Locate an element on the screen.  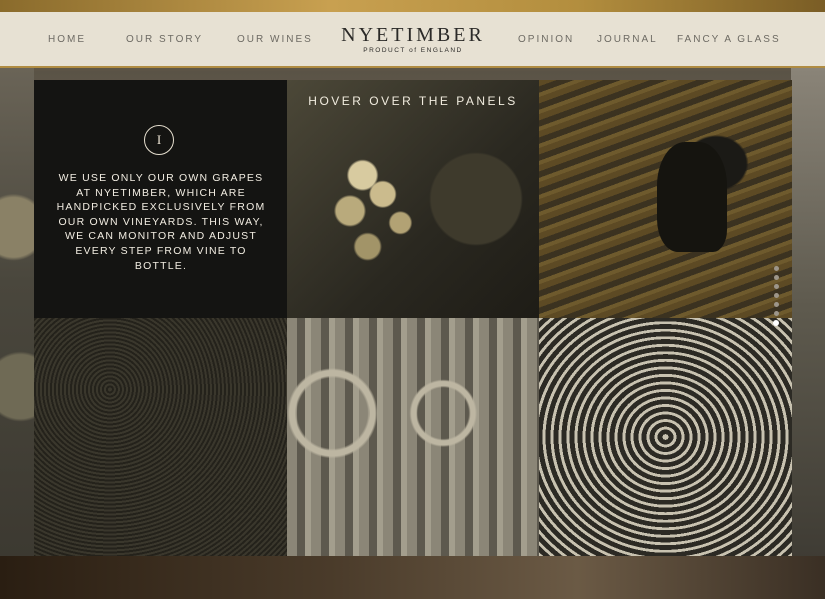
section-pager is located at coordinates (777, 298).